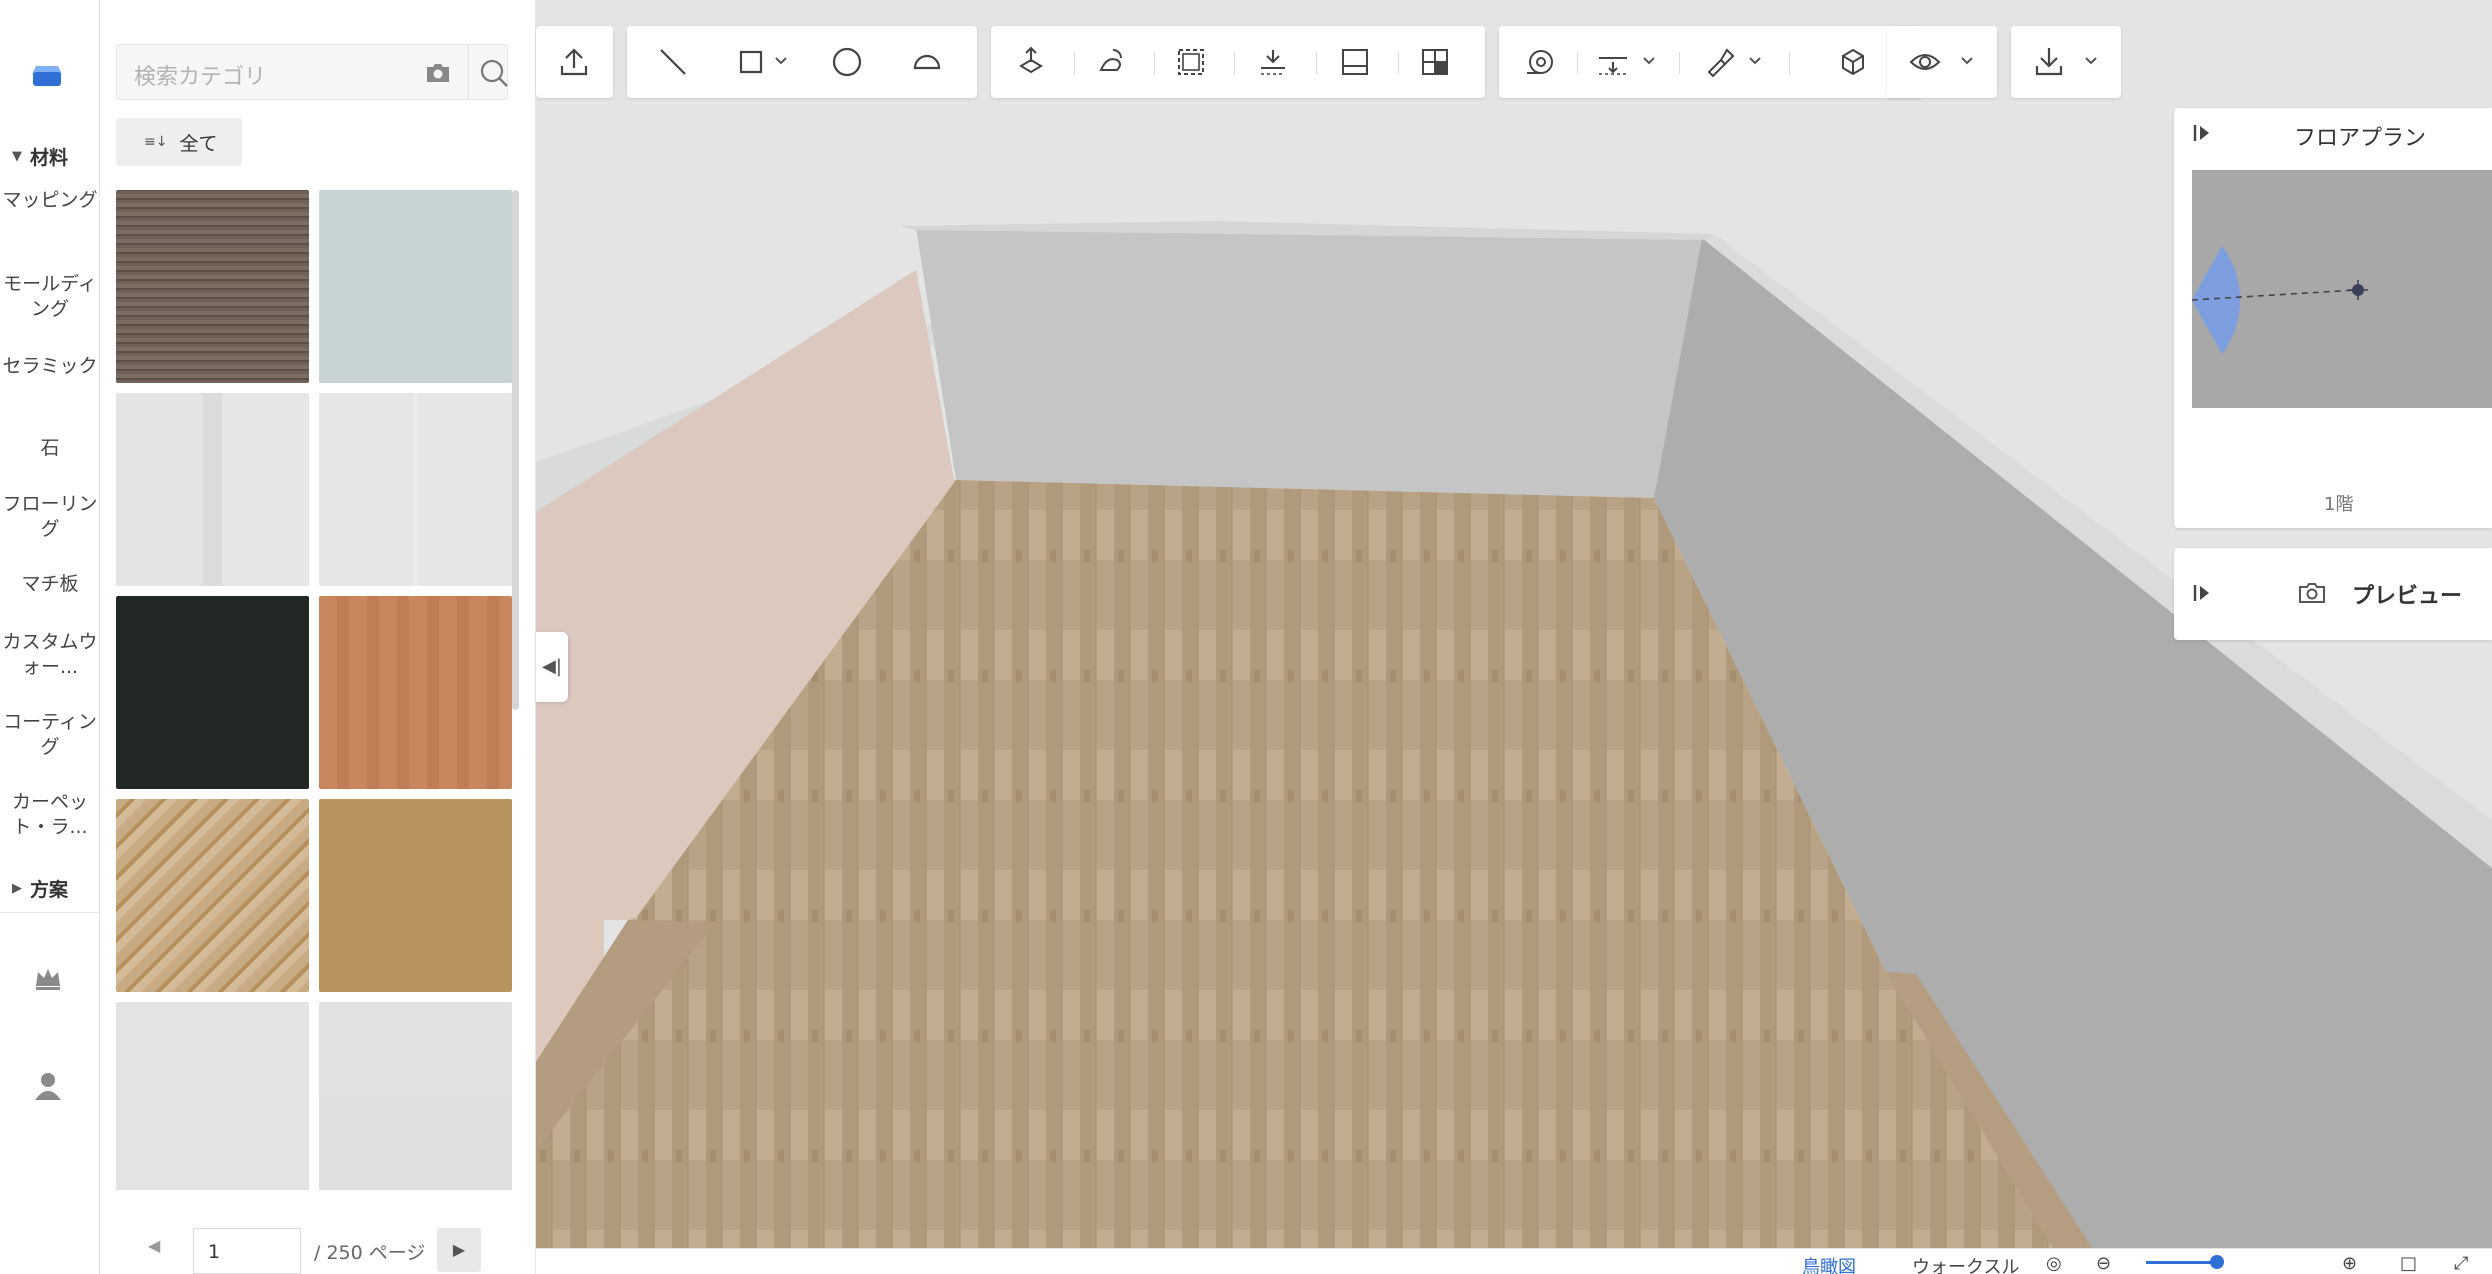 This screenshot has width=2492, height=1274. I want to click on preview-title: プレビュー, so click(2407, 596).